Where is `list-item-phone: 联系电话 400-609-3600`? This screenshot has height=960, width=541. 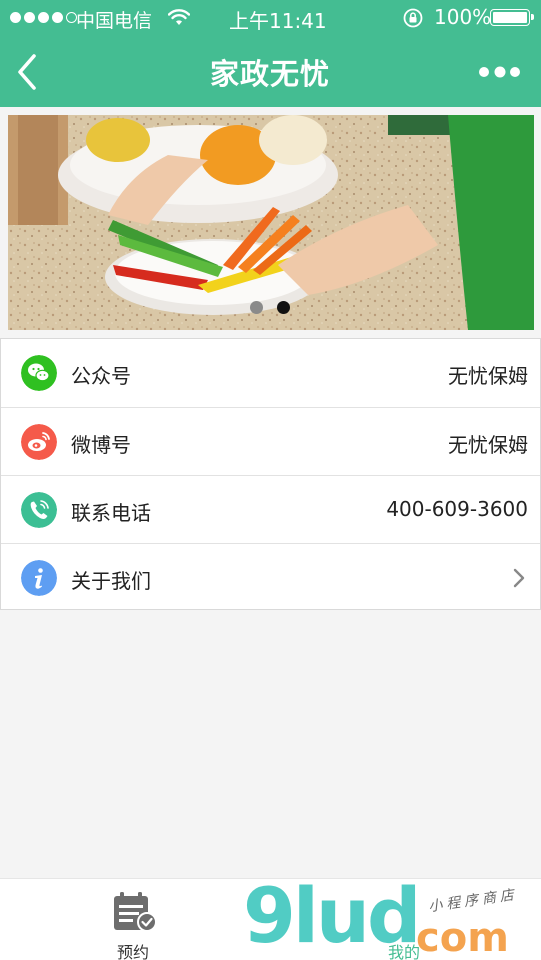 list-item-phone: 联系电话 400-609-3600 is located at coordinates (270, 509).